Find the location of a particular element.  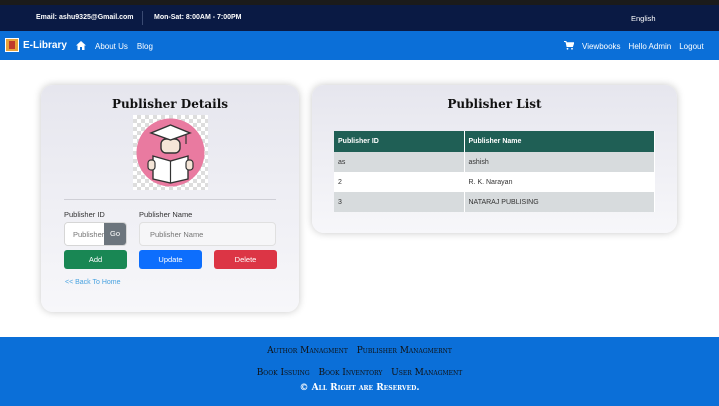

nav-blog: Blog is located at coordinates (145, 46).